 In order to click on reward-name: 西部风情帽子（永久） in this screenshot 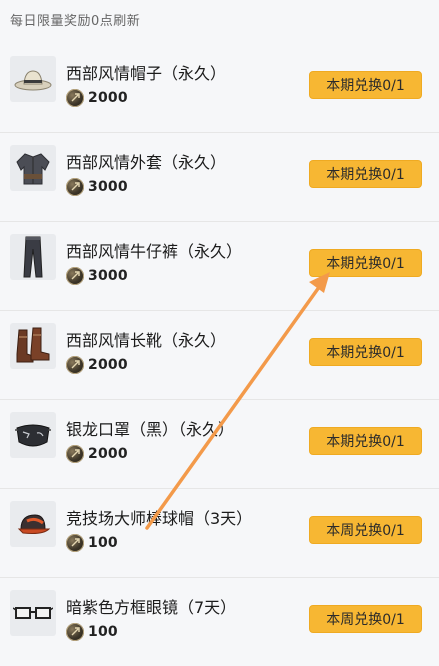, I will do `click(146, 73)`.